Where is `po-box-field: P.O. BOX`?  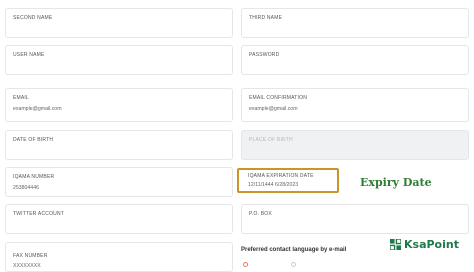
po-box-field: P.O. BOX is located at coordinates (355, 219).